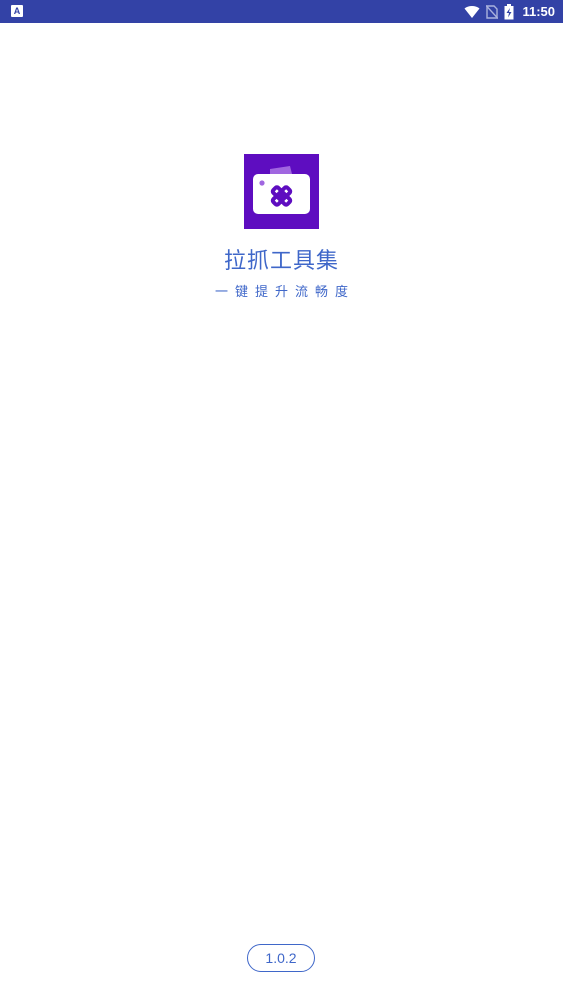 This screenshot has height=1002, width=563. What do you see at coordinates (17, 11) in the screenshot?
I see `notification-icon: A` at bounding box center [17, 11].